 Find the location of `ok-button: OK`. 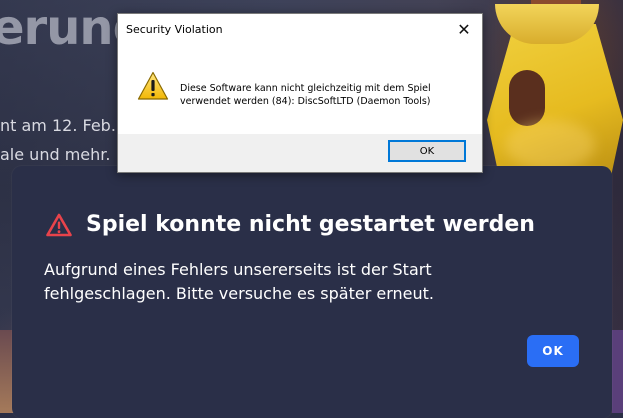

ok-button: OK is located at coordinates (553, 351).